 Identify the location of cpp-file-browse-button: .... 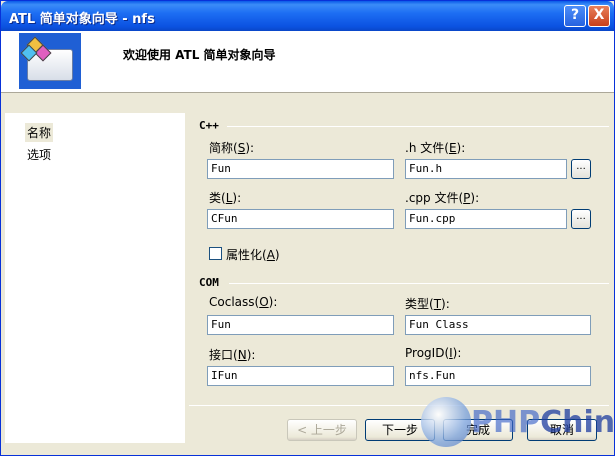
(581, 219).